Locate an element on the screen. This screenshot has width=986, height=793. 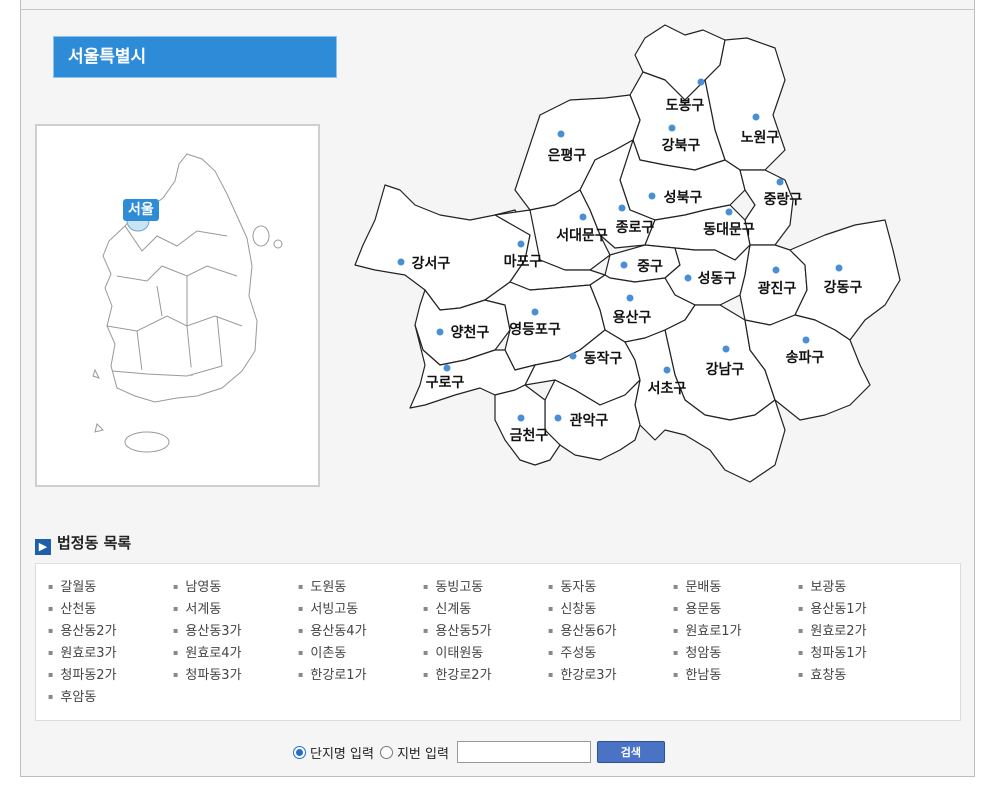
district-label: 중랑구 is located at coordinates (783, 200).